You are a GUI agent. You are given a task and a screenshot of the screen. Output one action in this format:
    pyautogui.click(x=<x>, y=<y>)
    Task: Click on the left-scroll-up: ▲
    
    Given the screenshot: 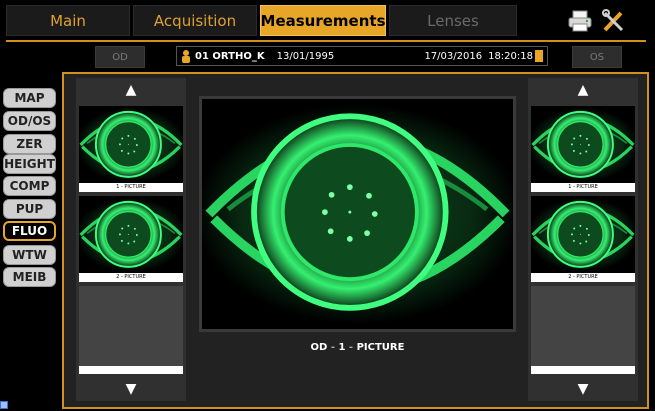 What is the action you would take?
    pyautogui.click(x=131, y=90)
    